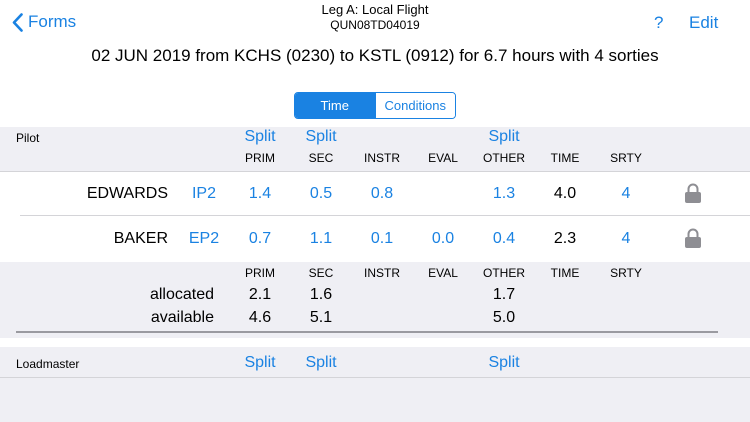  I want to click on segmented-control: Time Conditions, so click(375, 105).